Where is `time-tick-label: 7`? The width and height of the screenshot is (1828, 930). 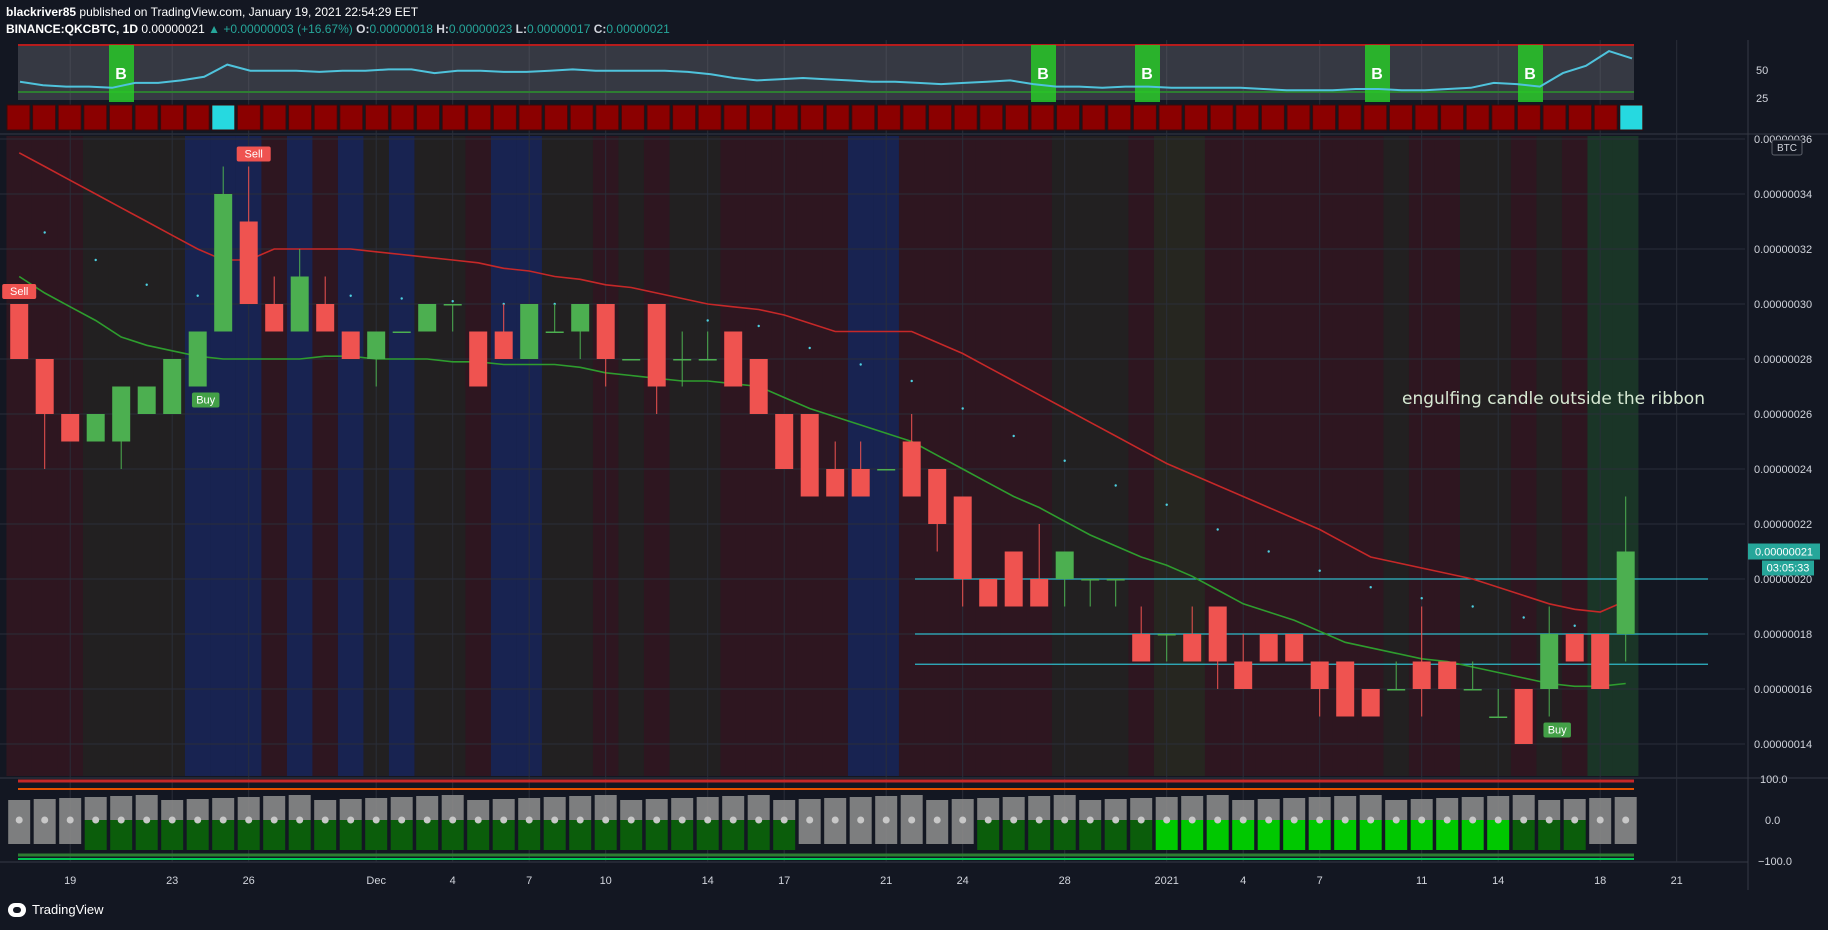
time-tick-label: 7 is located at coordinates (1320, 881).